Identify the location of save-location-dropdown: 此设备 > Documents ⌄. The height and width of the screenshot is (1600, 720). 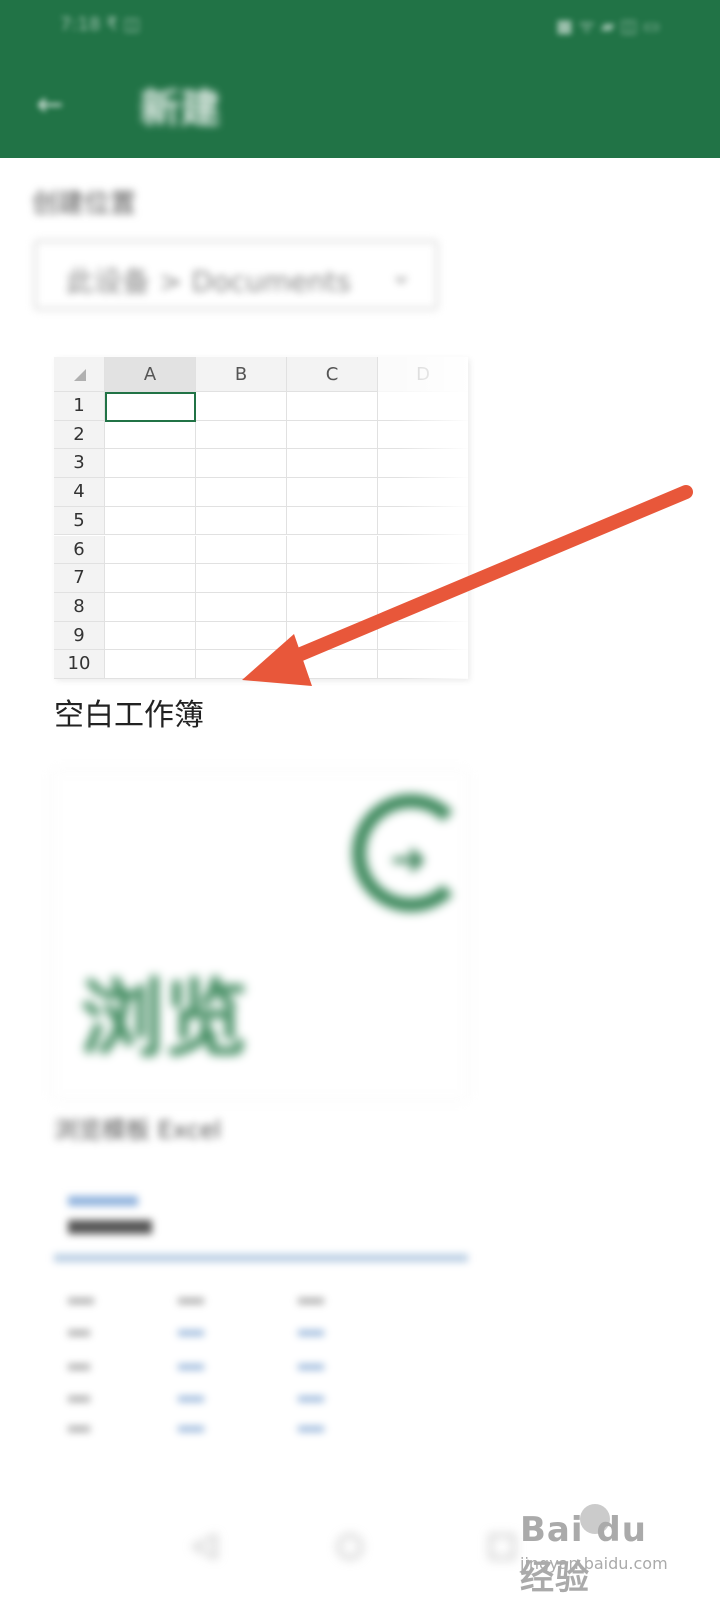
(236, 275).